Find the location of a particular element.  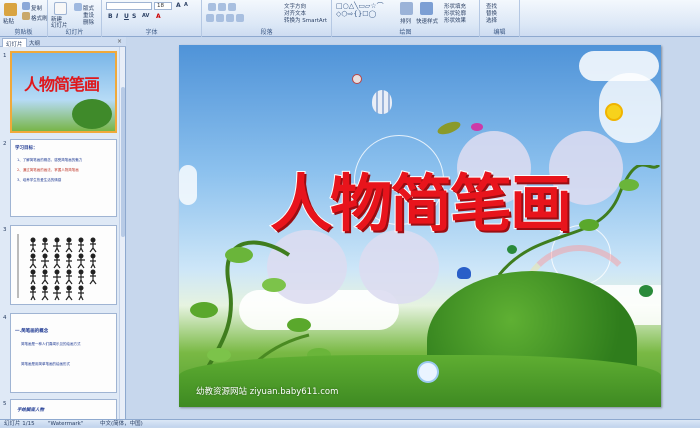

char-spacing-icon: AV is located at coordinates (145, 16).